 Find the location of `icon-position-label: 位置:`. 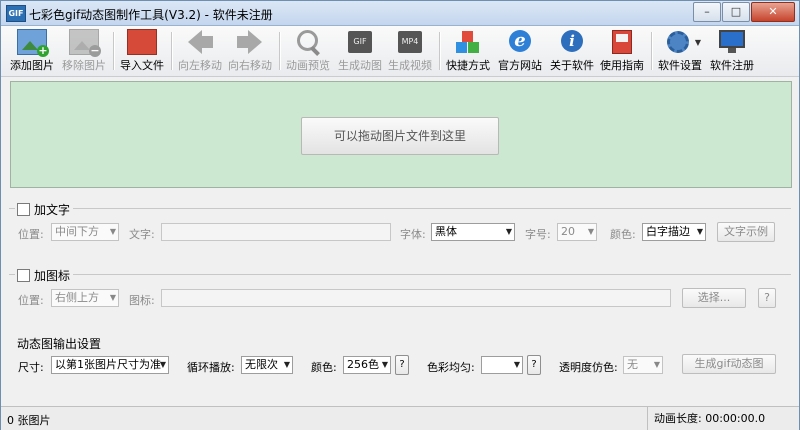

icon-position-label: 位置: is located at coordinates (31, 300).